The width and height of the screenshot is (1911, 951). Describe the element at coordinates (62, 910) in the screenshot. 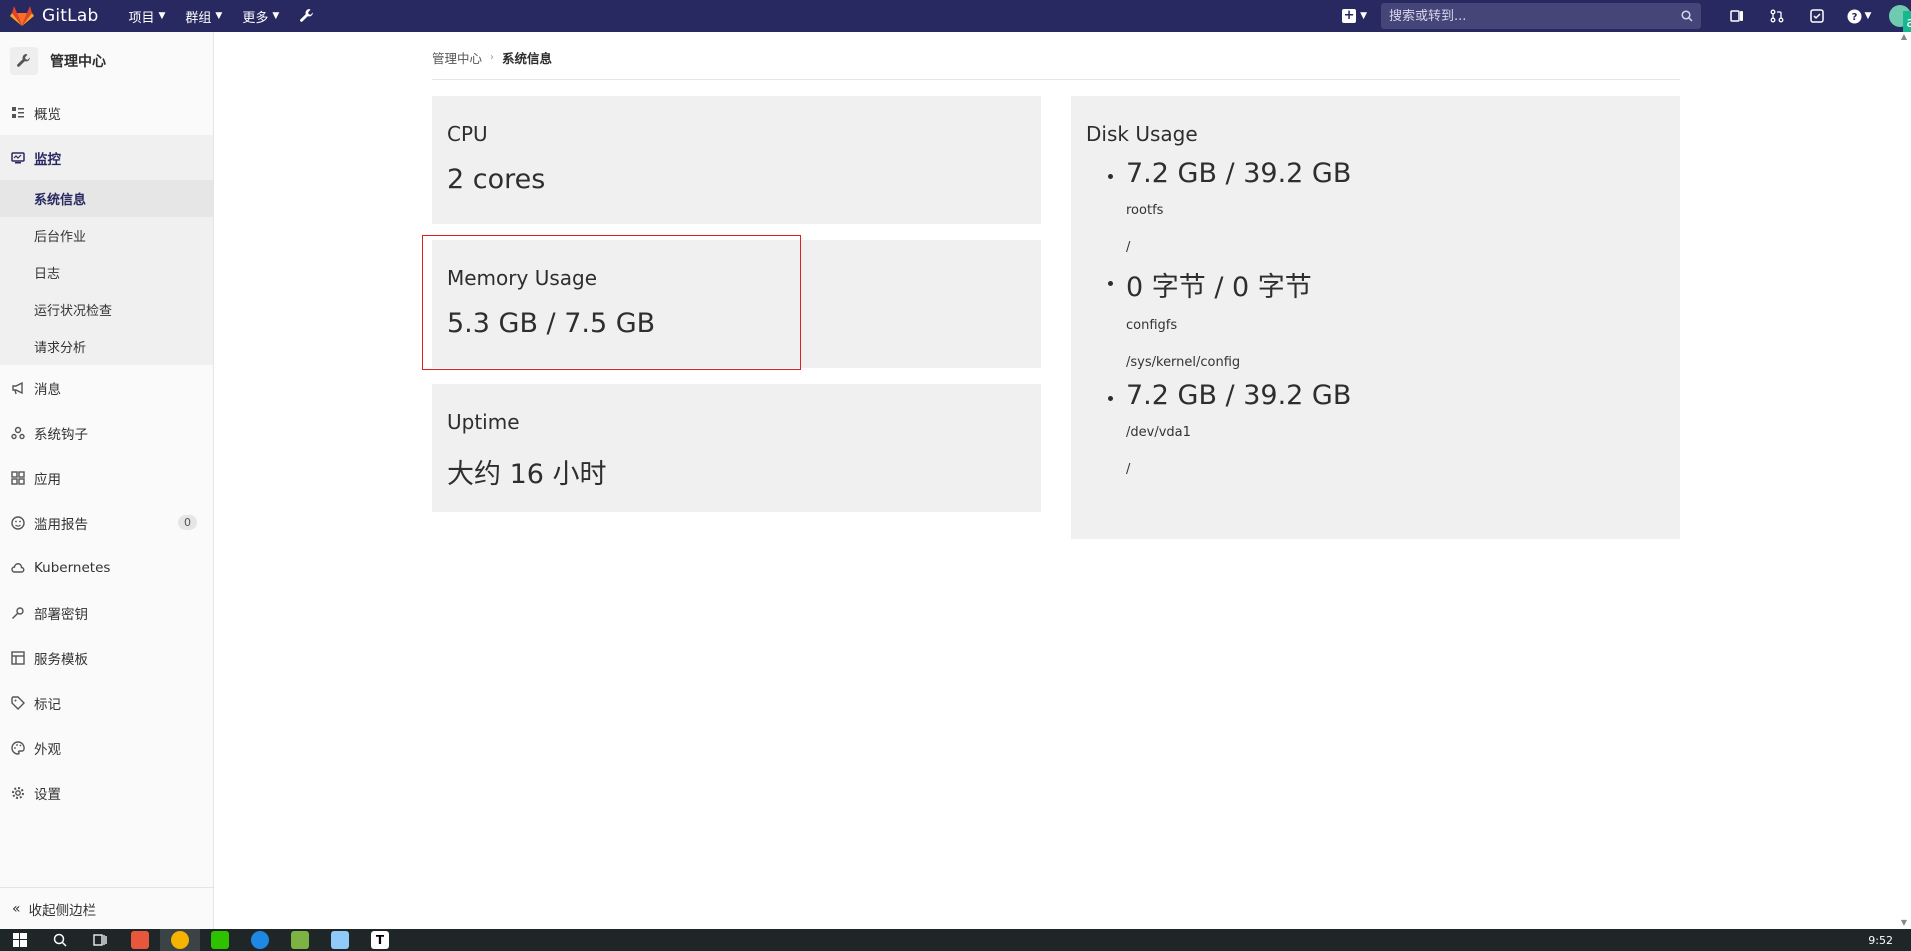

I see `collapse-sidebar-label: 收起侧边栏` at that location.